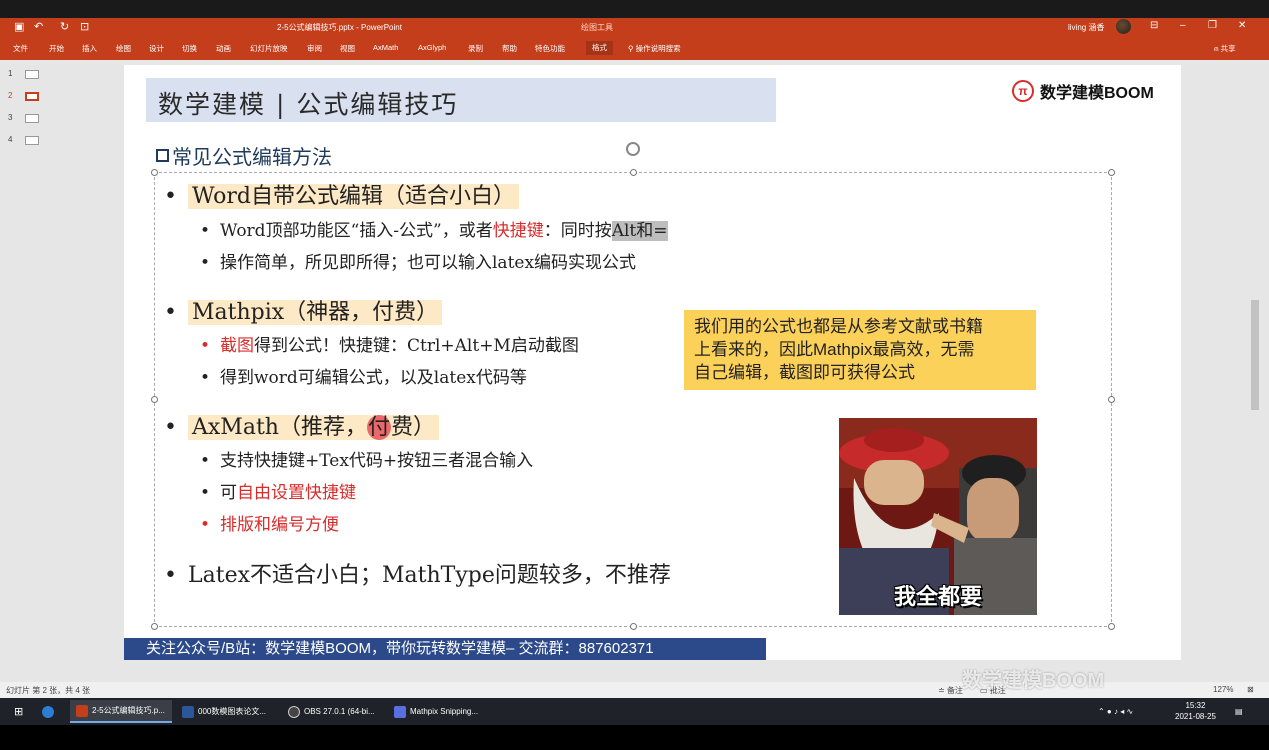 The width and height of the screenshot is (1269, 750). Describe the element at coordinates (308, 103) in the screenshot. I see `slide-title: 数学建模 | 公式编辑技巧` at that location.